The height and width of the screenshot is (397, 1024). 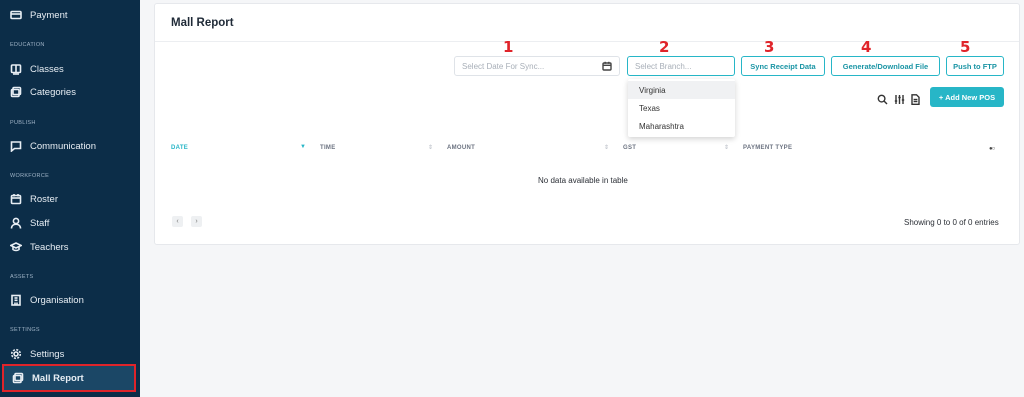 I want to click on wallet-icon, so click(x=16, y=15).